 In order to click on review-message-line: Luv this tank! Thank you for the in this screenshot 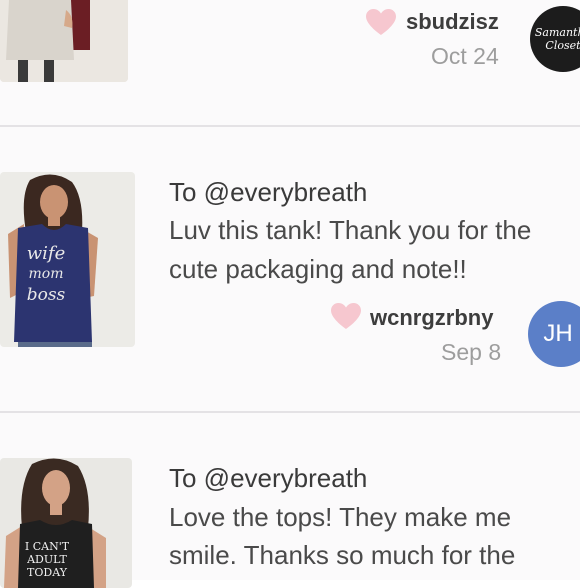, I will do `click(350, 230)`.